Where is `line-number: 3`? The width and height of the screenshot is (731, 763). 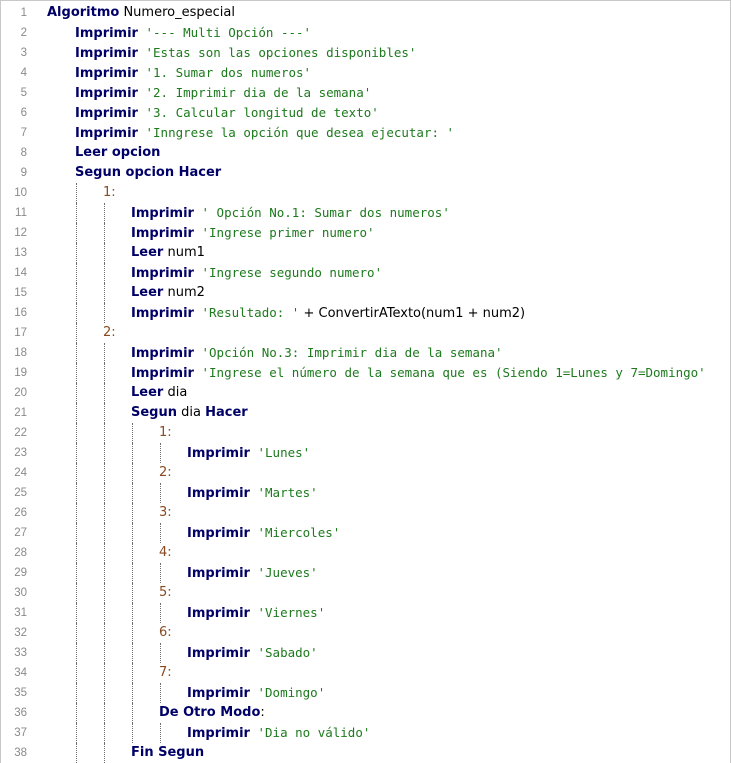
line-number: 3 is located at coordinates (23, 53).